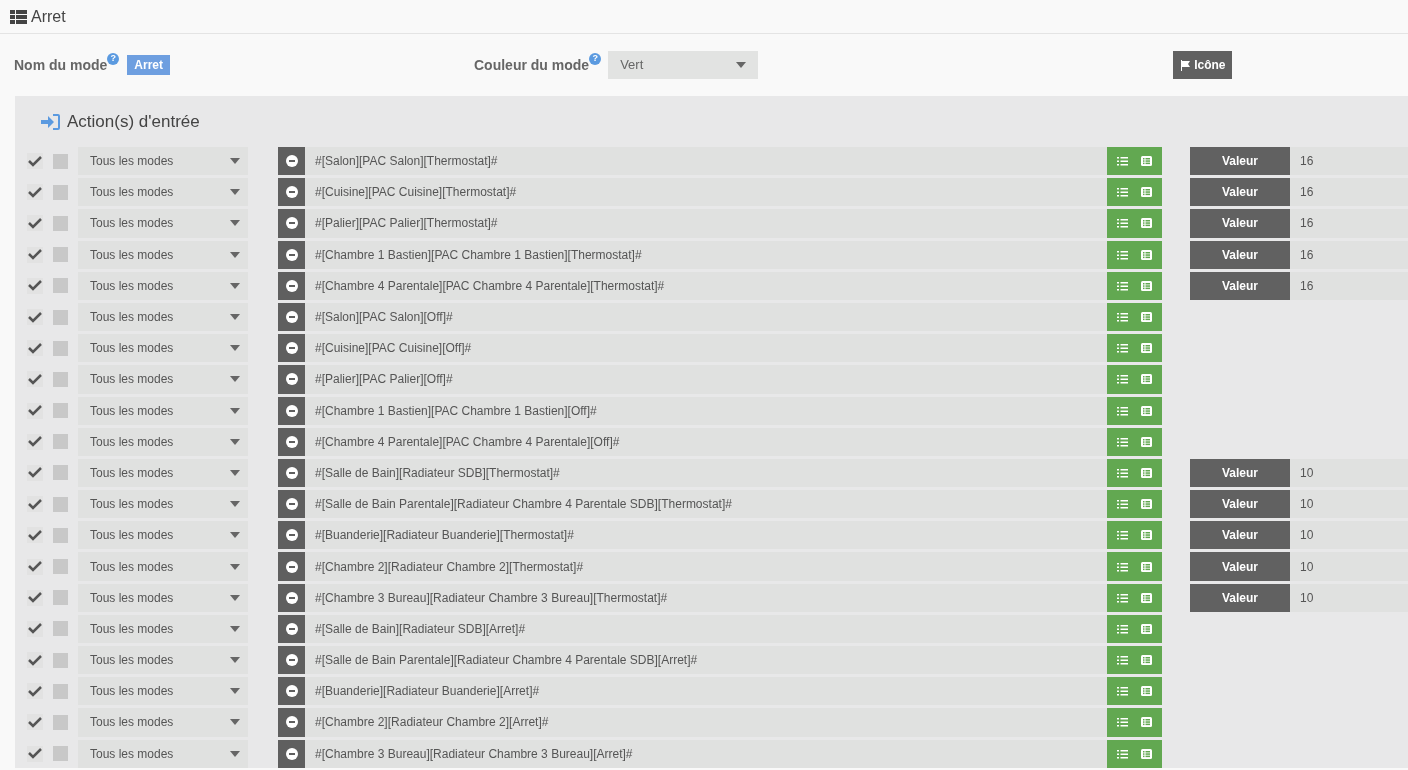 This screenshot has width=1408, height=770. Describe the element at coordinates (706, 161) in the screenshot. I see `command-field: #[Salon][PAC Salon][Thermostat]#` at that location.